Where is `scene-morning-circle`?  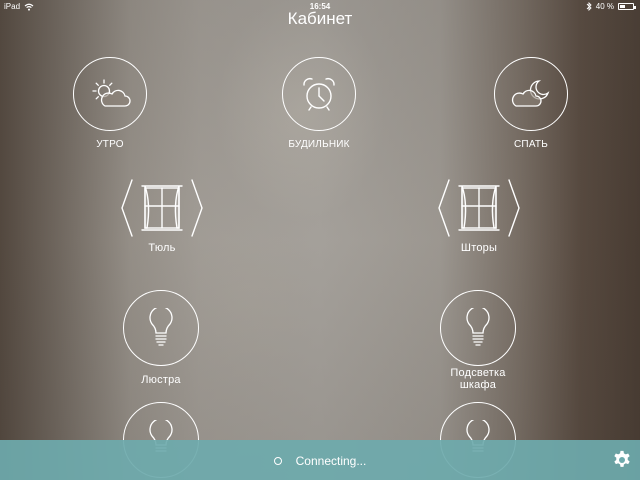 scene-morning-circle is located at coordinates (110, 94).